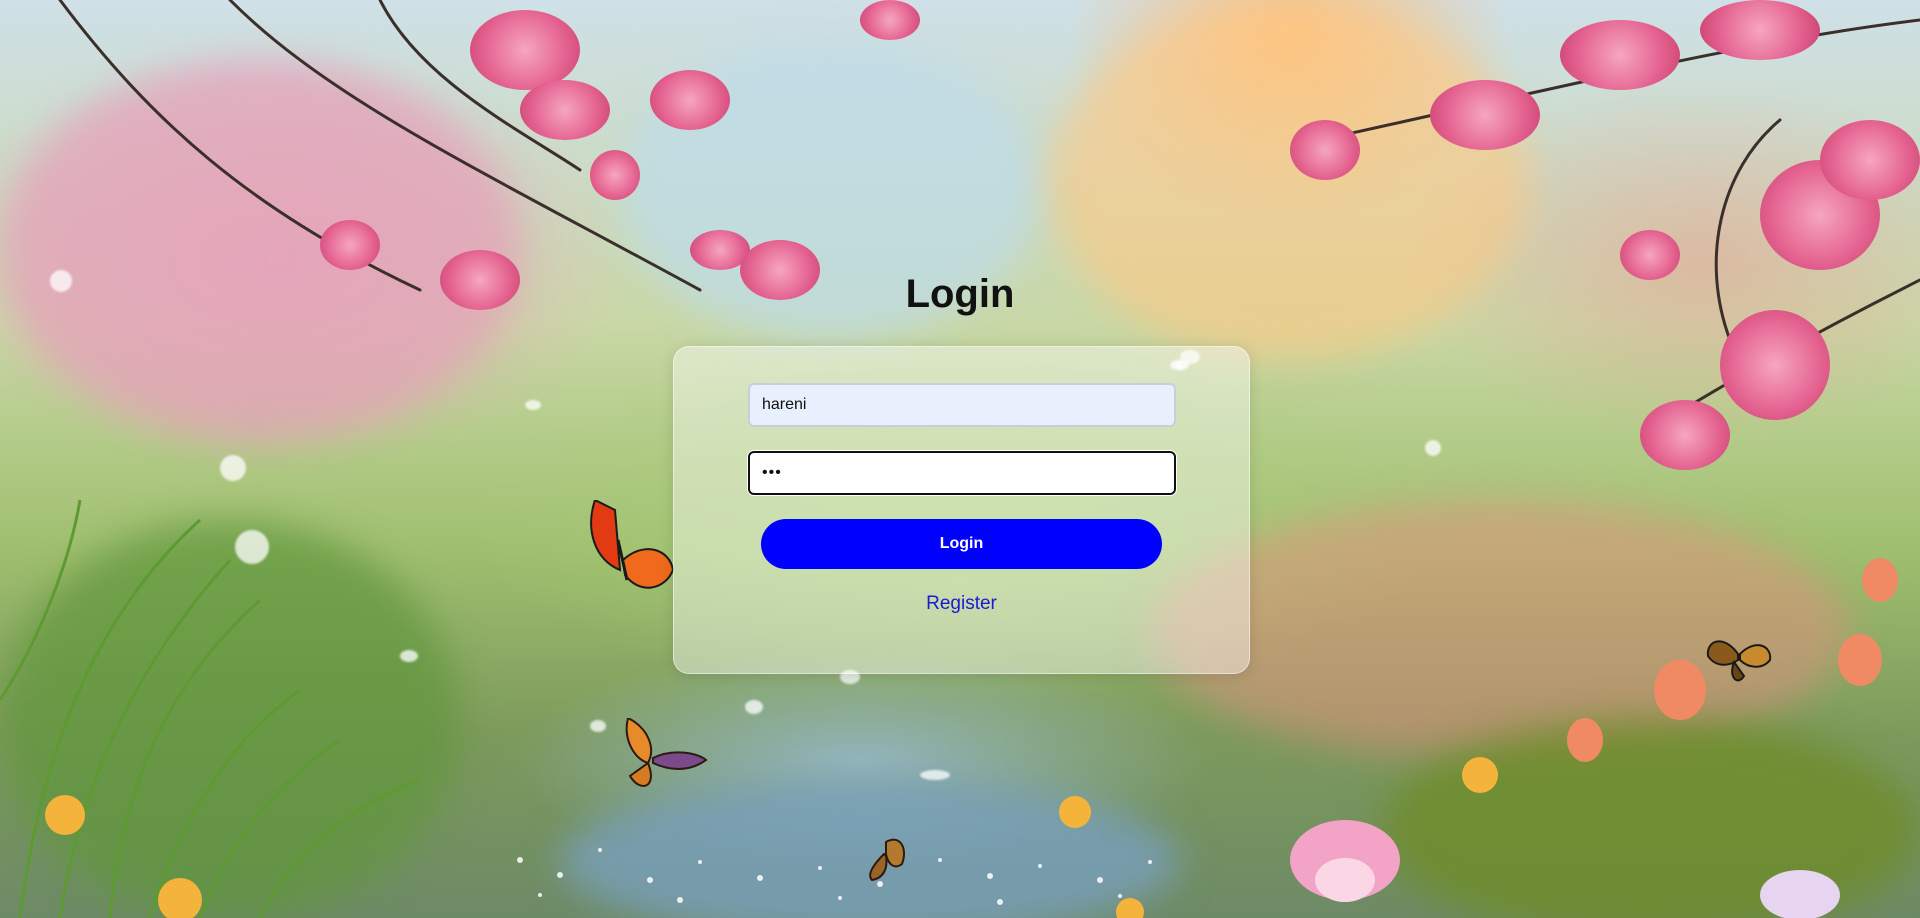  Describe the element at coordinates (961, 510) in the screenshot. I see `login-card: Login Register` at that location.